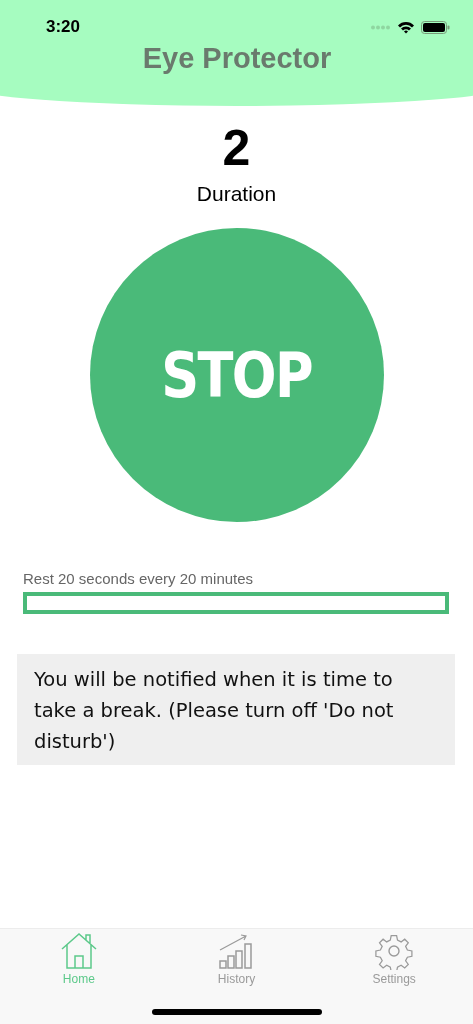  I want to click on status-time: 3:20, so click(63, 27).